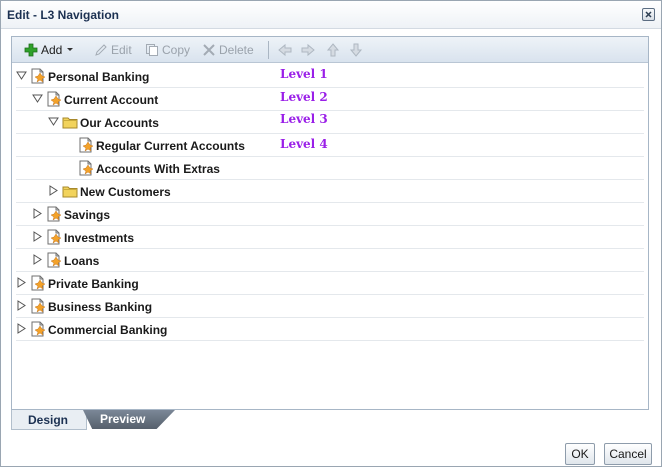 The image size is (662, 467). What do you see at coordinates (121, 50) in the screenshot?
I see `edit-label: Edit` at bounding box center [121, 50].